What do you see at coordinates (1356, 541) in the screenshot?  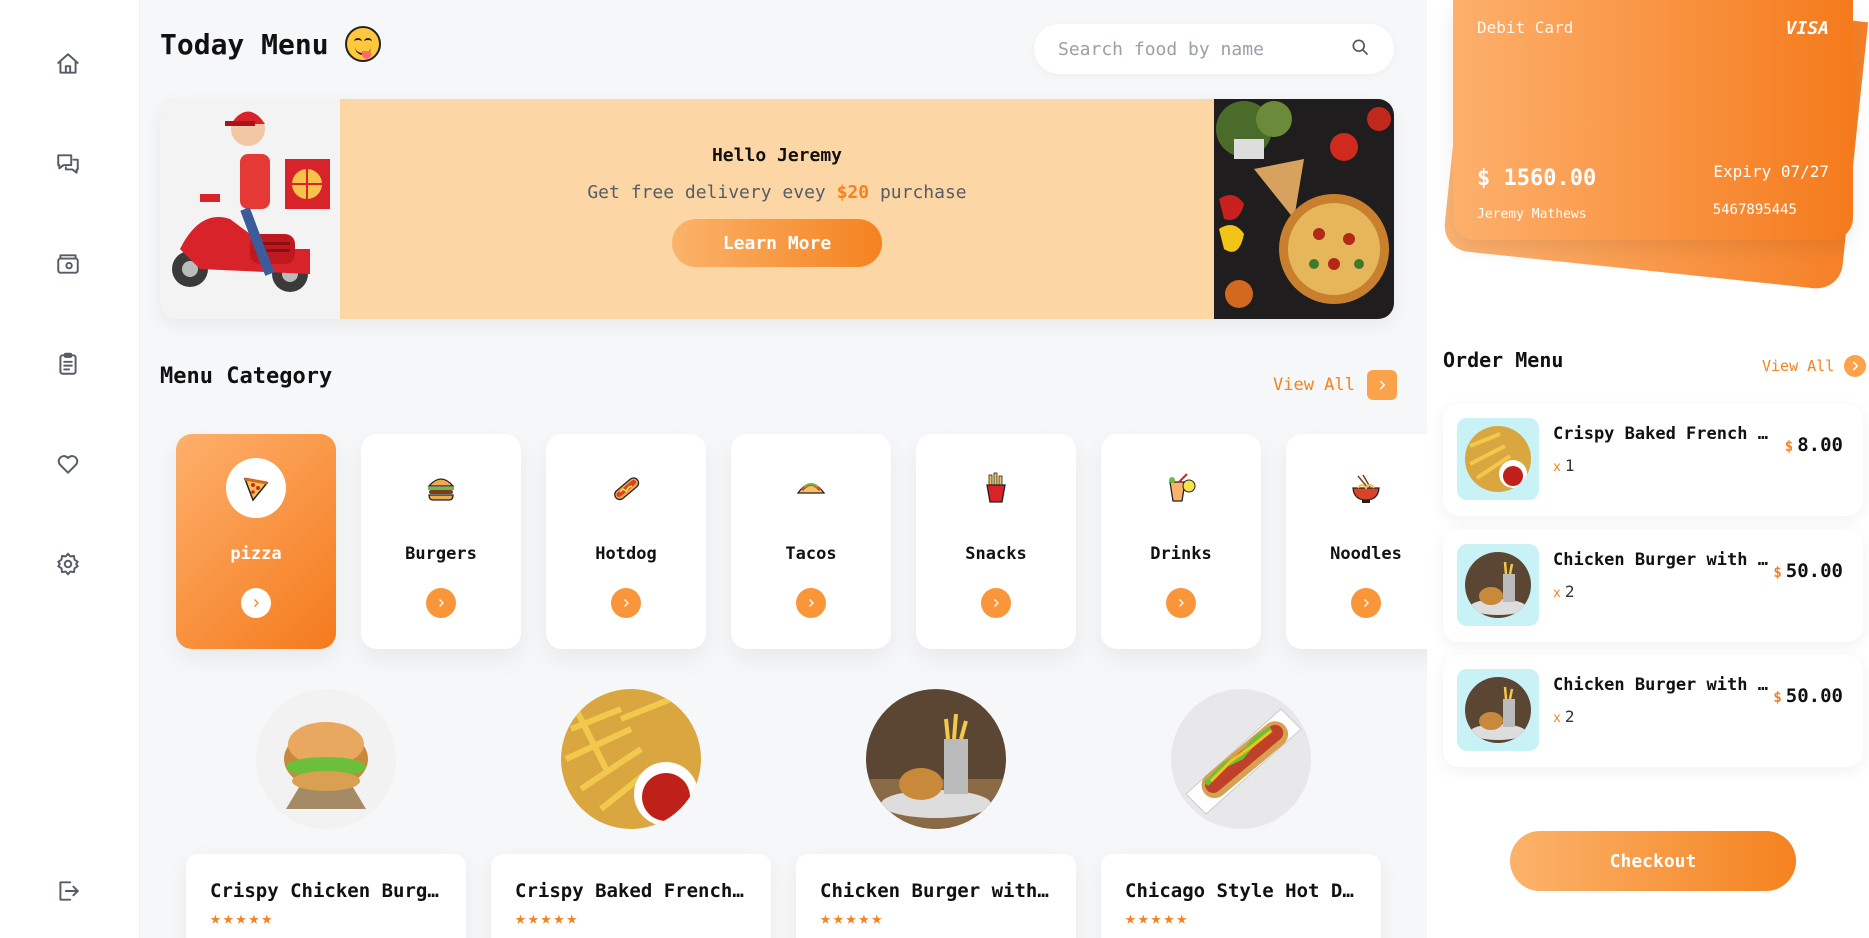 I see `category-card-noodles: Noodles` at bounding box center [1356, 541].